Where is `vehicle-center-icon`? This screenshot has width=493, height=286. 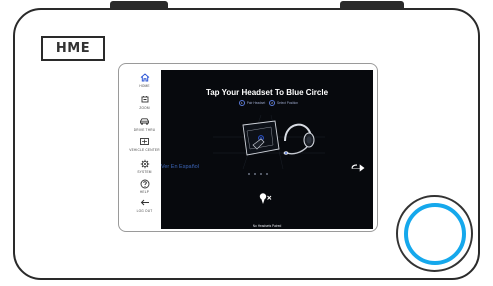 vehicle-center-icon is located at coordinates (144, 142).